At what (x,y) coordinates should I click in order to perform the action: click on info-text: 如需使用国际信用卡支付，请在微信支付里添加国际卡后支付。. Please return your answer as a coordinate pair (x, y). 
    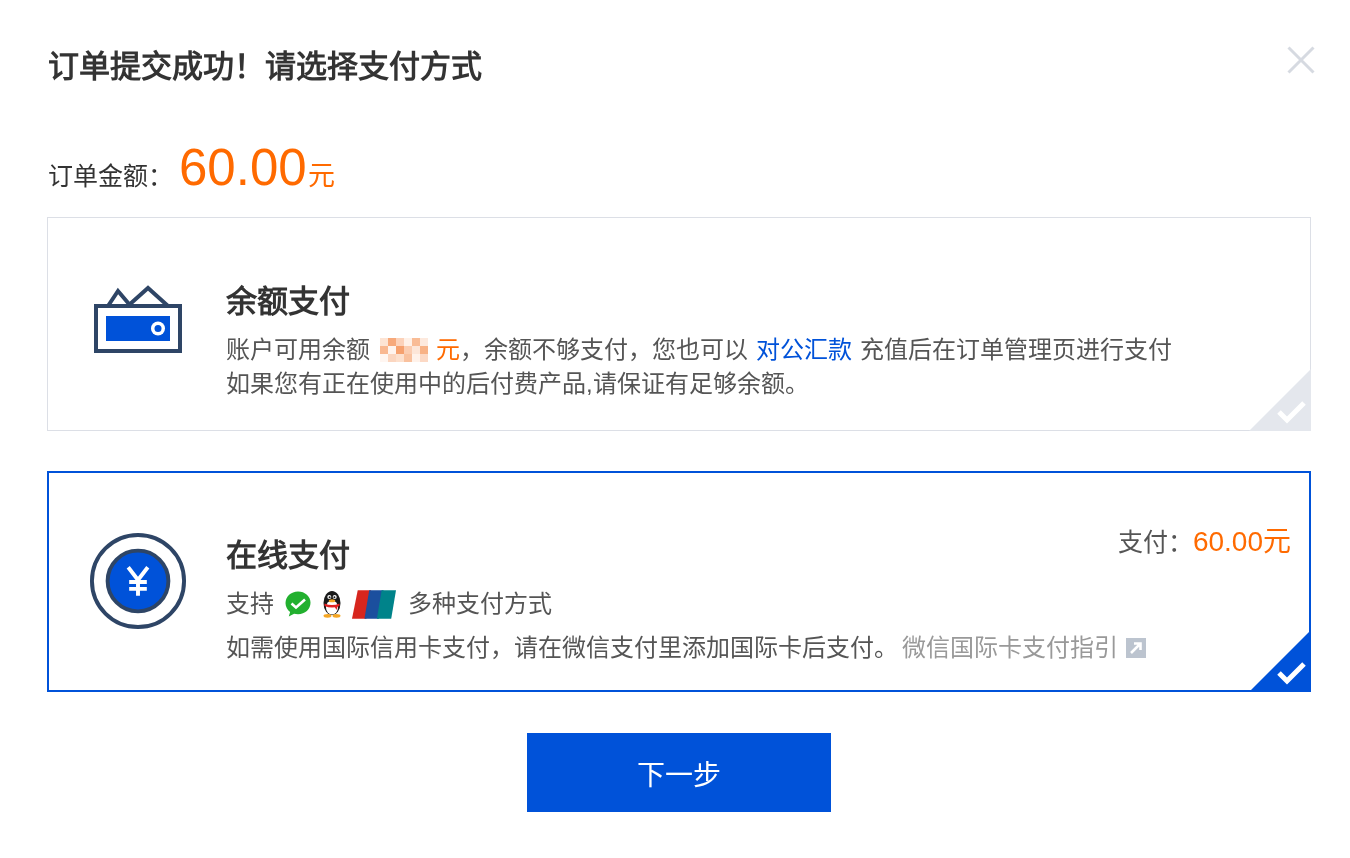
    Looking at the image, I should click on (562, 648).